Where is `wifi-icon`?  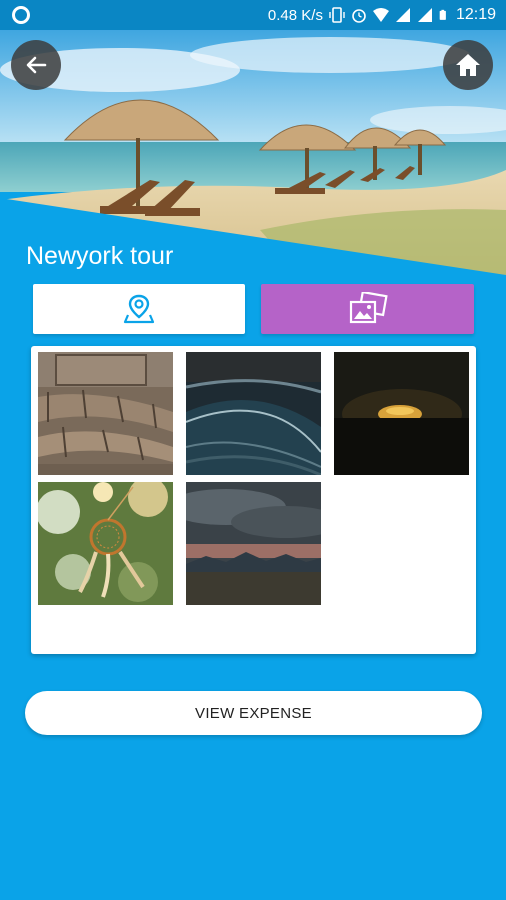
wifi-icon is located at coordinates (380, 15).